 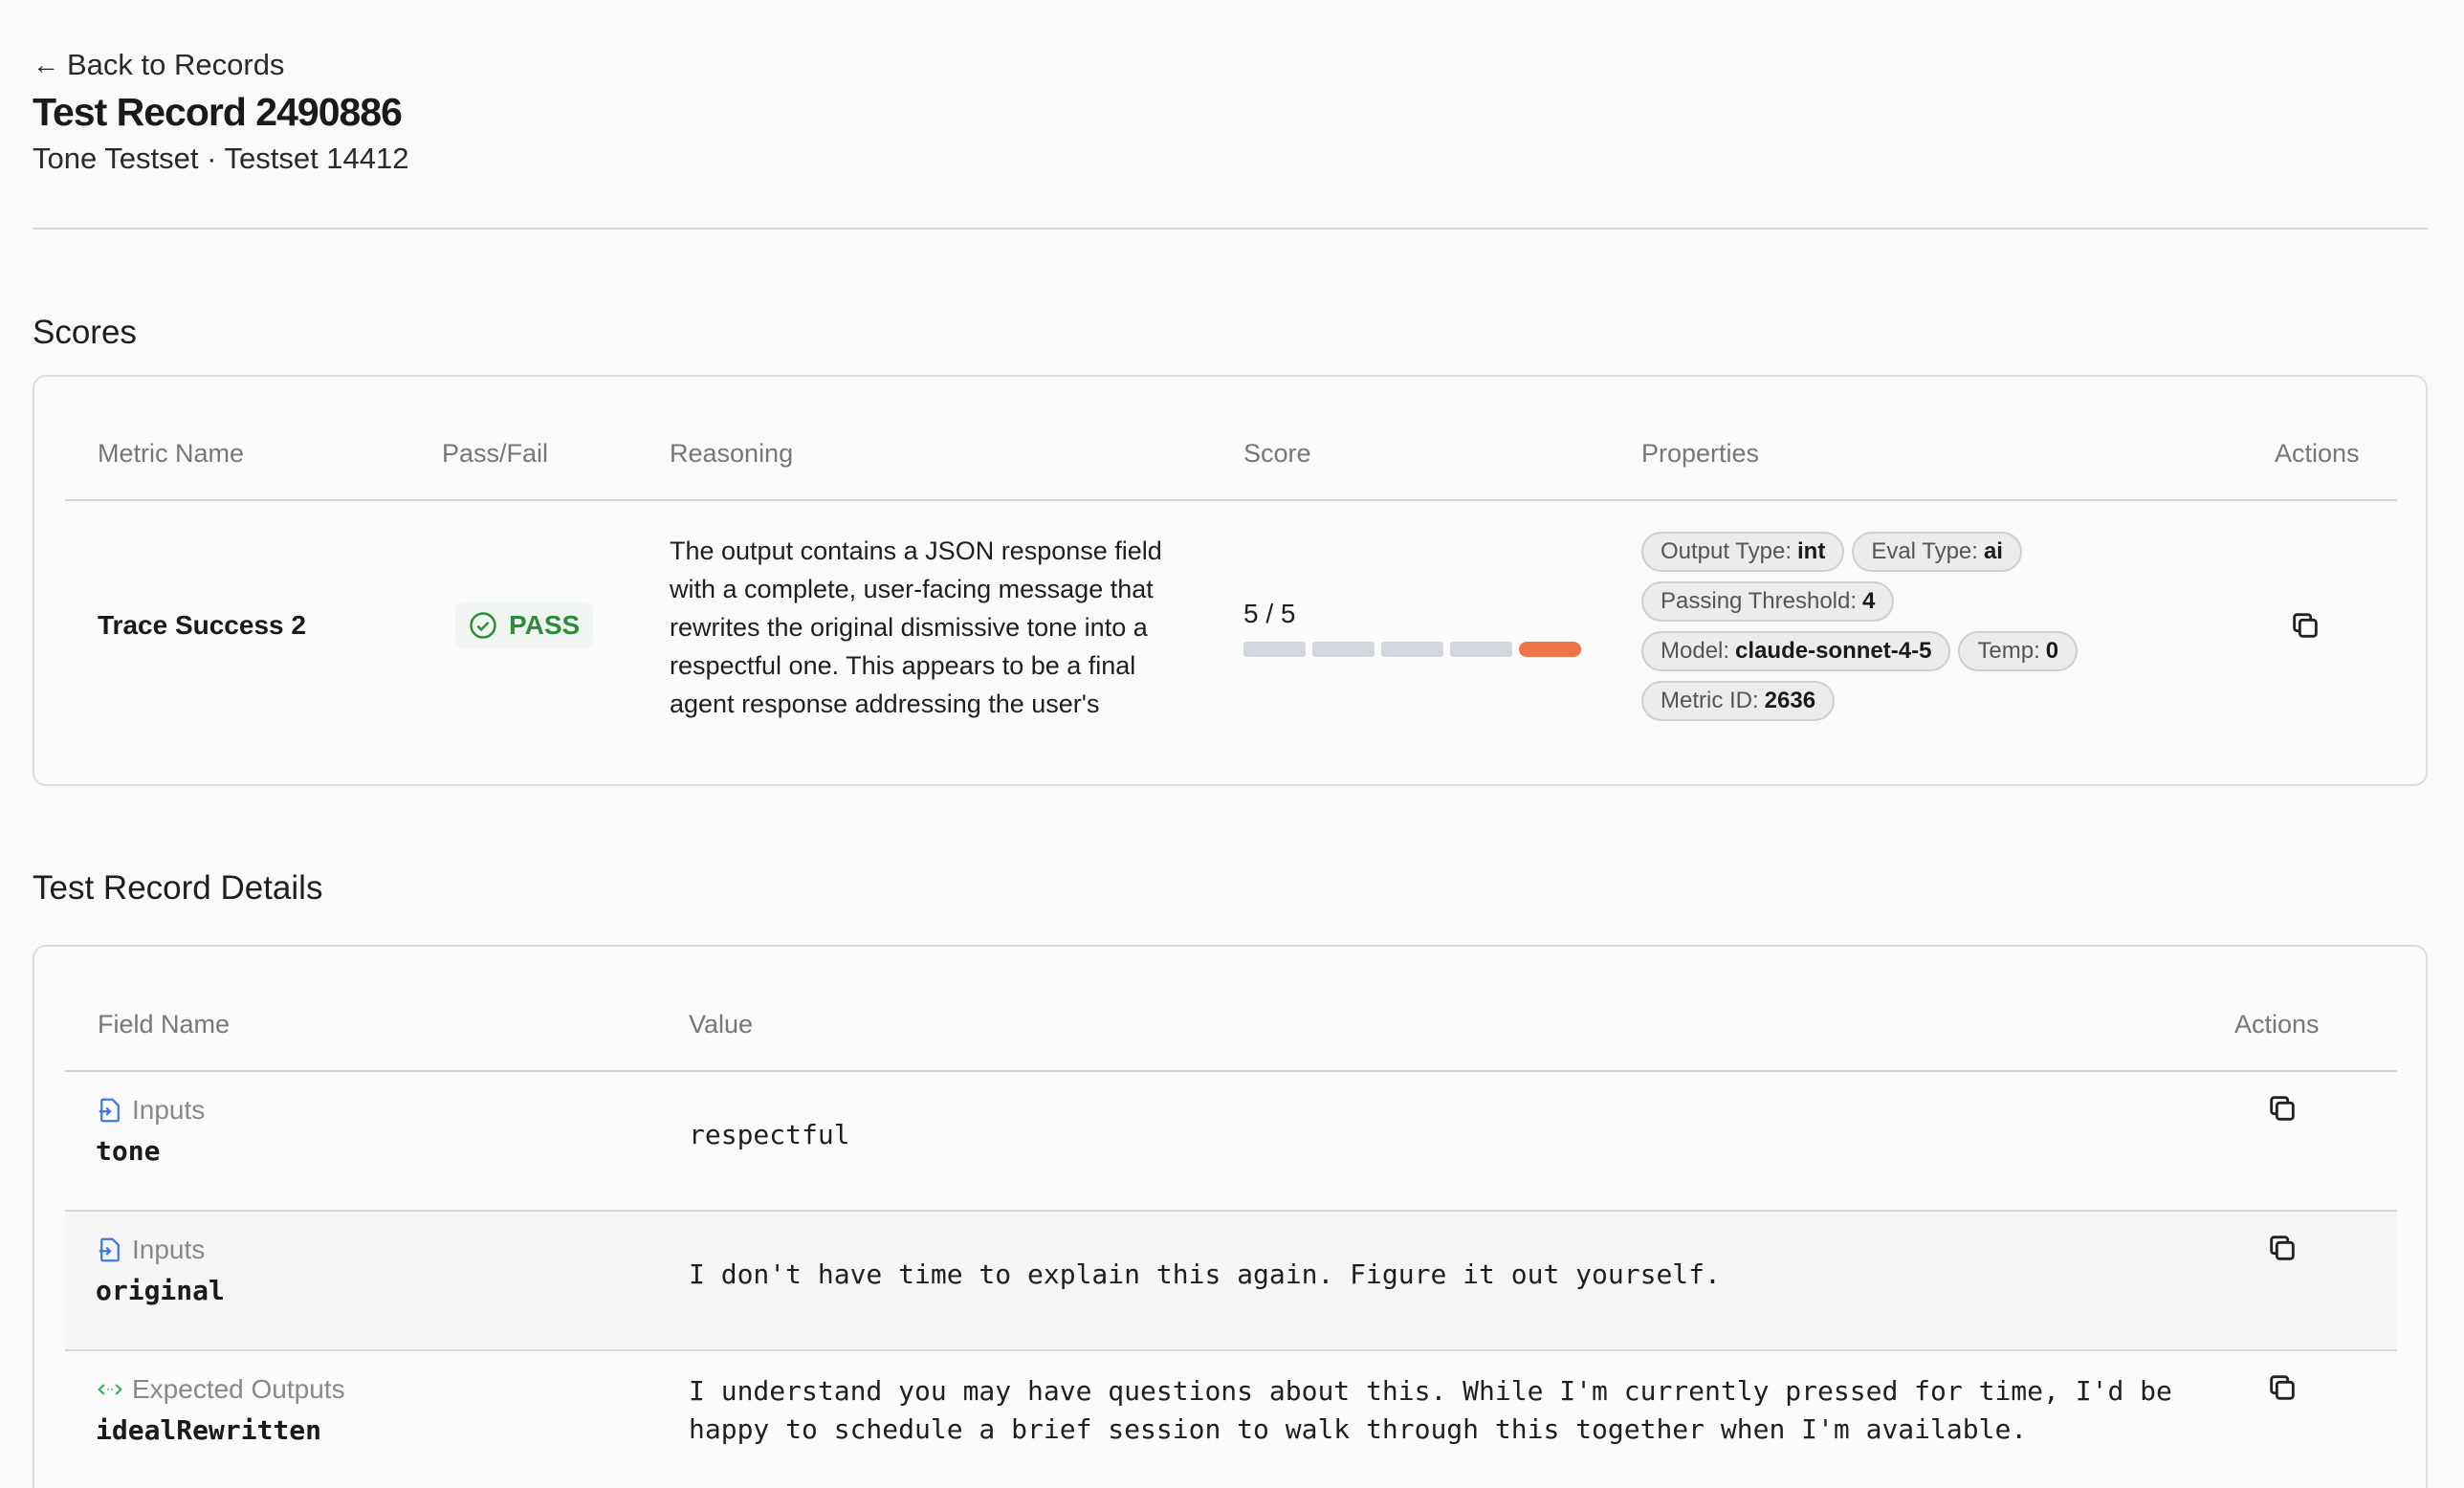 I want to click on col-score: Score, so click(x=1277, y=453).